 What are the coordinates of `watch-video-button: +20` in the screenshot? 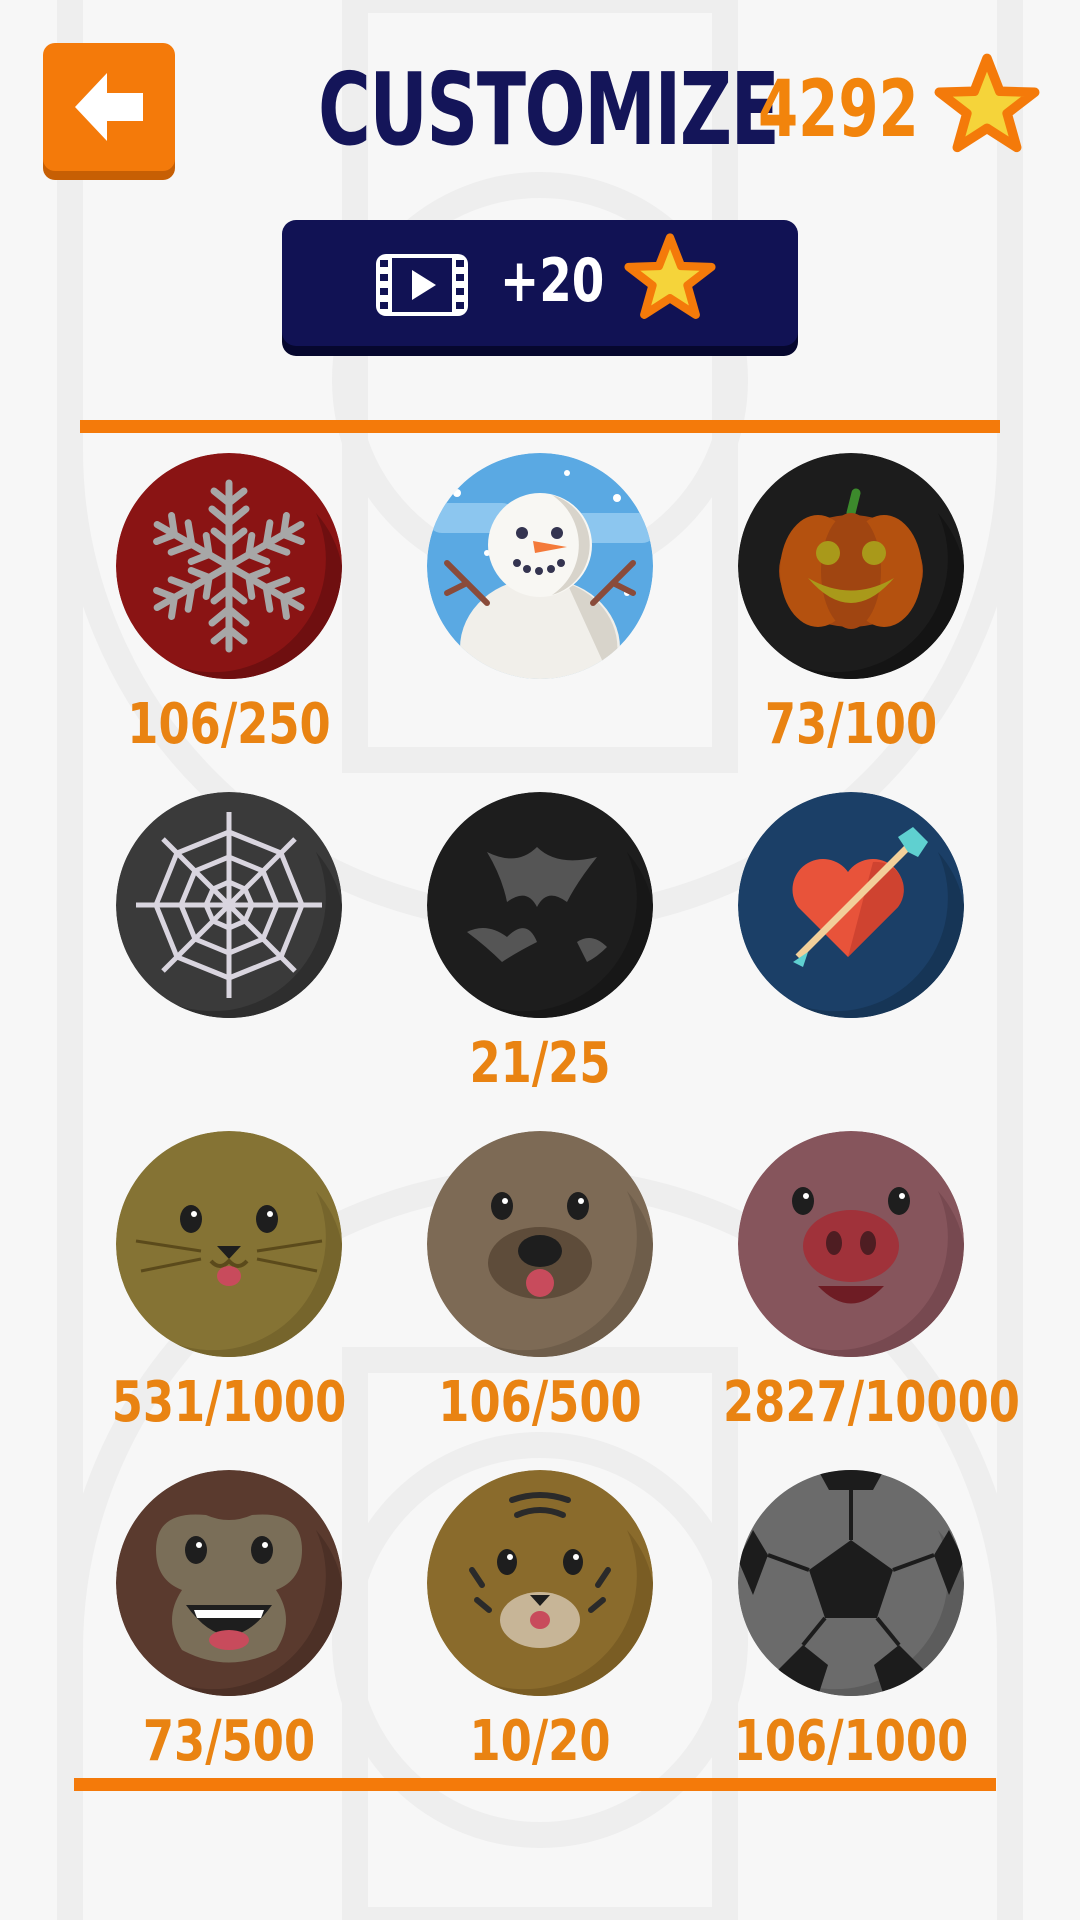 It's located at (540, 283).